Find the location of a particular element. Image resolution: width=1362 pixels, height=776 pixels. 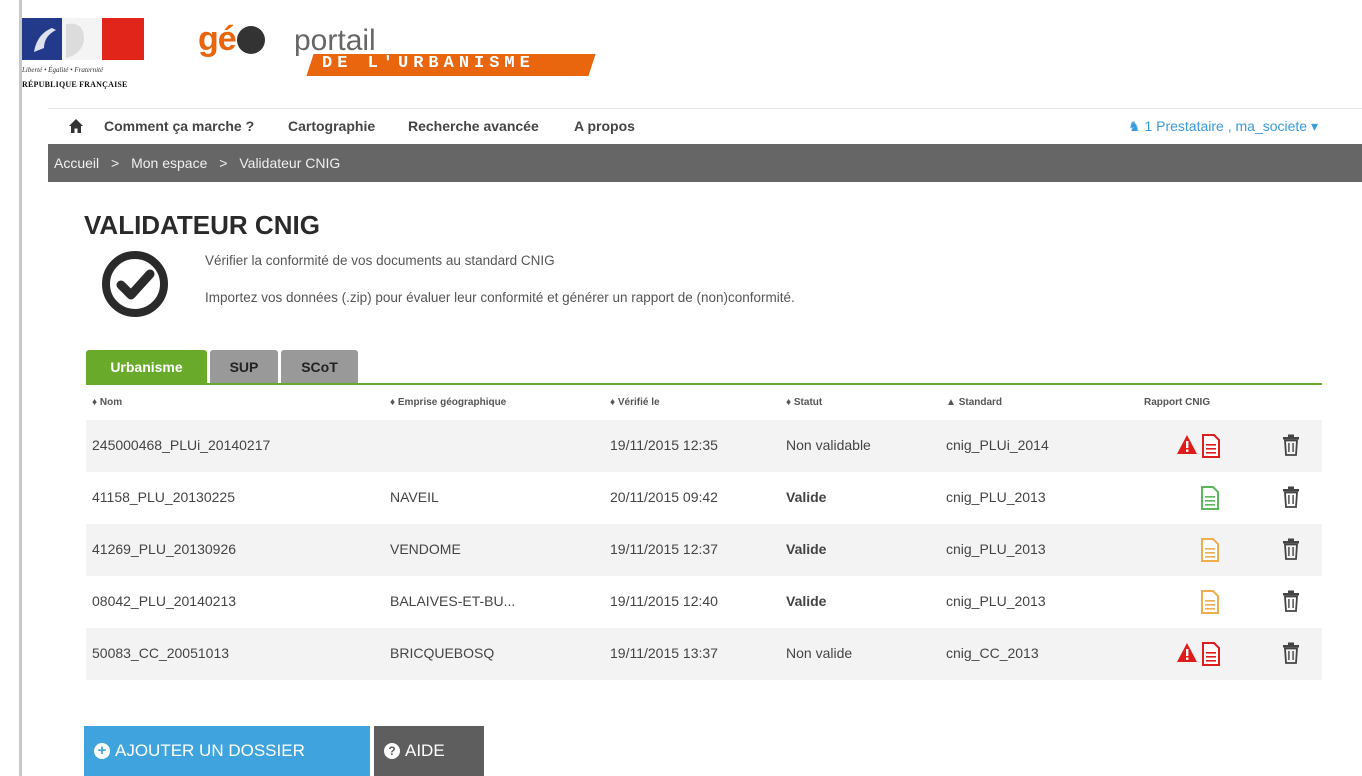

nav-item-recherche: Recherche avancée is located at coordinates (473, 126).